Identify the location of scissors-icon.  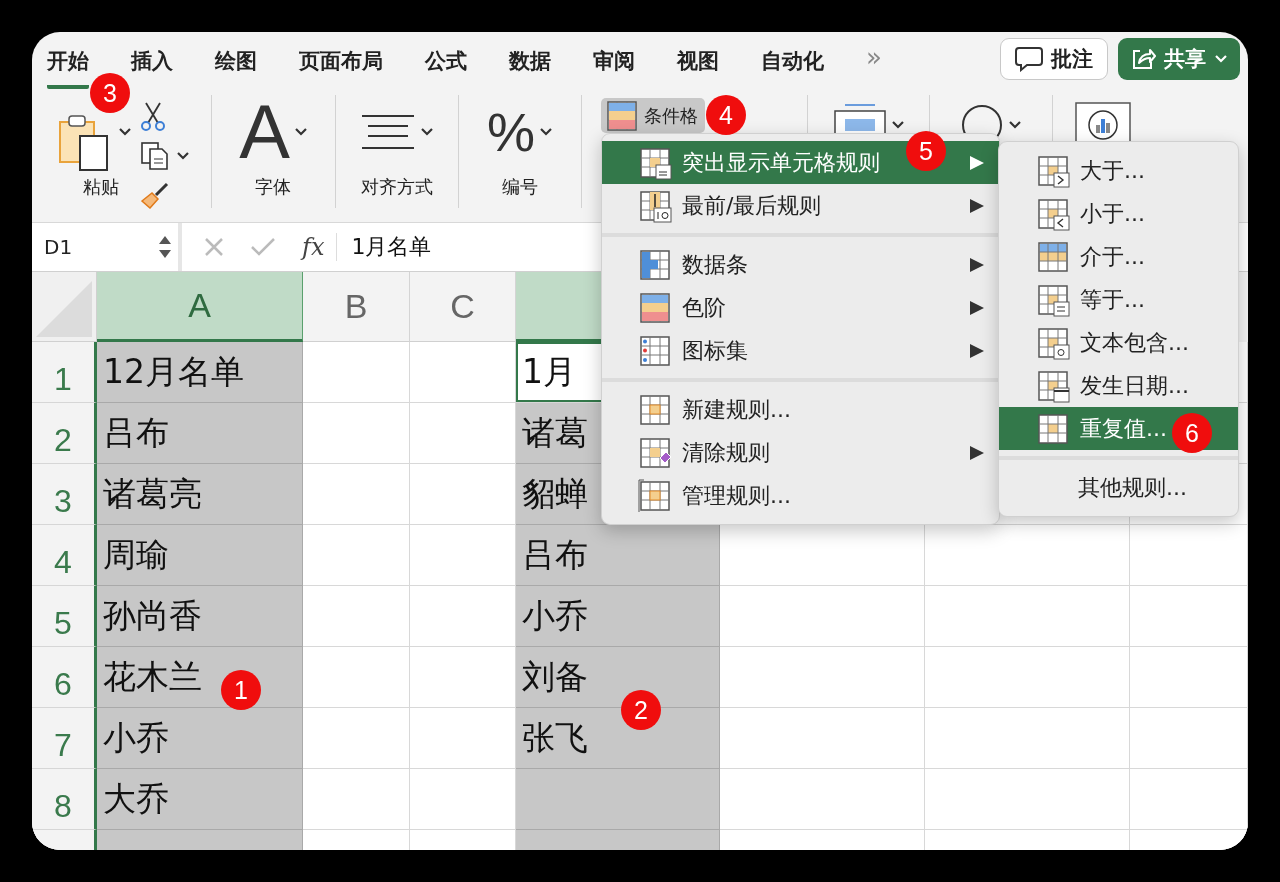
(152, 116).